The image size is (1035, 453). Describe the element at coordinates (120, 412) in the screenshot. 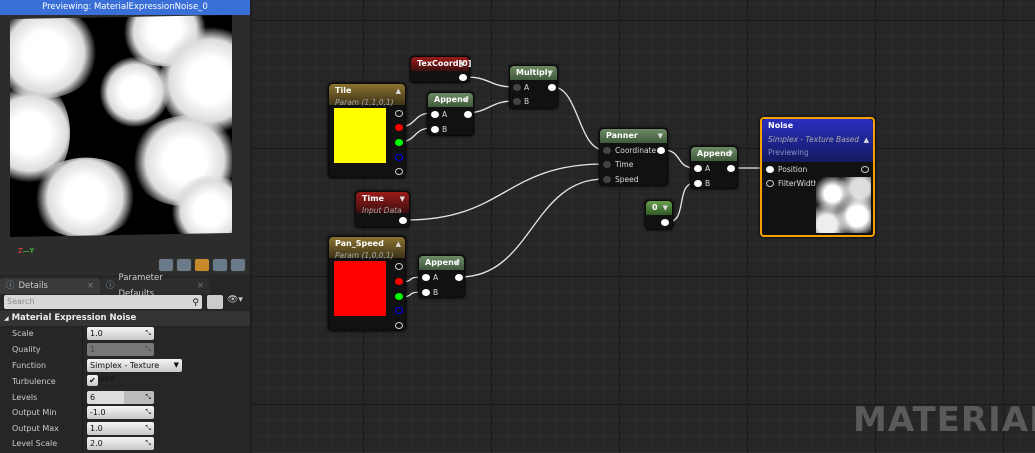

I see `output-min-field: -1.0 ⤡` at that location.